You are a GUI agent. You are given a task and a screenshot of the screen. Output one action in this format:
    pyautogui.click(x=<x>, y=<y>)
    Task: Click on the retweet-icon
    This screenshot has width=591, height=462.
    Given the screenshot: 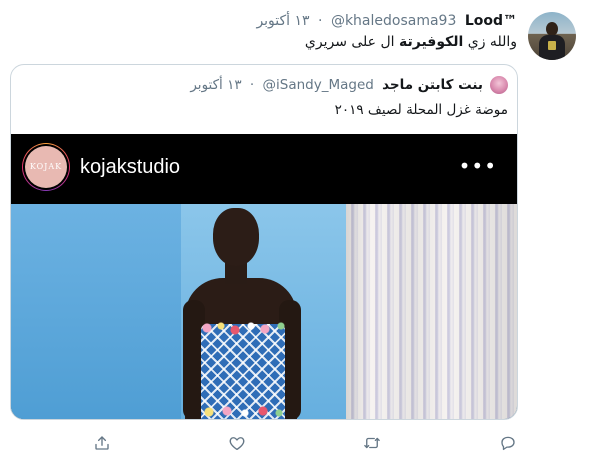 What is the action you would take?
    pyautogui.click(x=372, y=443)
    